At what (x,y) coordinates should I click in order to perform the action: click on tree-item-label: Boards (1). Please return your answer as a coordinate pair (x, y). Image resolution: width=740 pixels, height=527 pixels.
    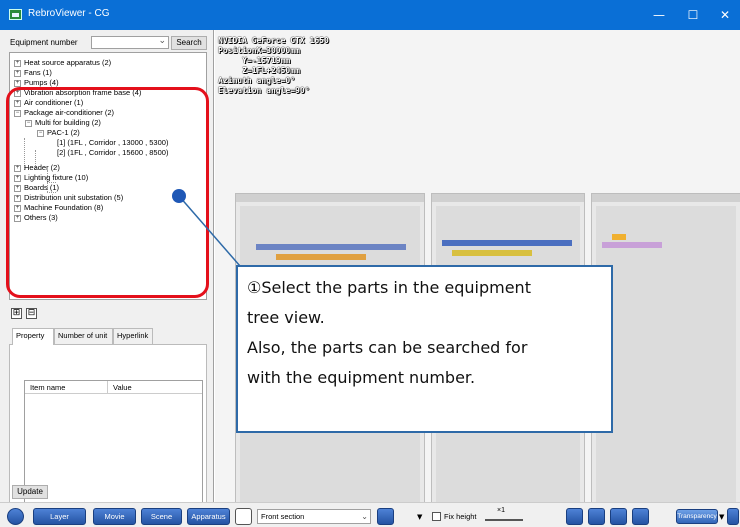
    Looking at the image, I should click on (42, 187).